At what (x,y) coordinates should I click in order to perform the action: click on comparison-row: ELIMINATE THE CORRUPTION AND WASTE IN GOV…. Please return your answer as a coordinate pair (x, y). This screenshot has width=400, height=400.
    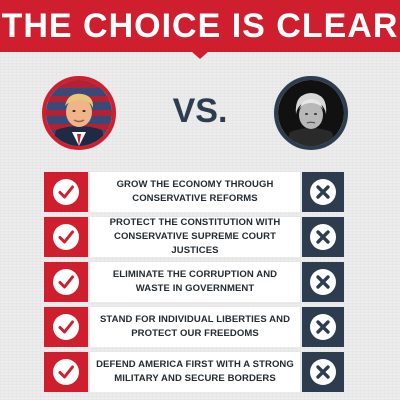
    Looking at the image, I should click on (194, 282).